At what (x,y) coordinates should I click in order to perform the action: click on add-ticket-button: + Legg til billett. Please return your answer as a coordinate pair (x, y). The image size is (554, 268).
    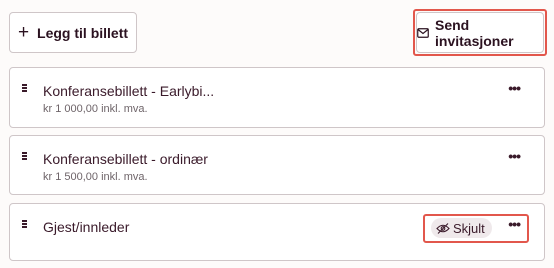
    Looking at the image, I should click on (73, 32).